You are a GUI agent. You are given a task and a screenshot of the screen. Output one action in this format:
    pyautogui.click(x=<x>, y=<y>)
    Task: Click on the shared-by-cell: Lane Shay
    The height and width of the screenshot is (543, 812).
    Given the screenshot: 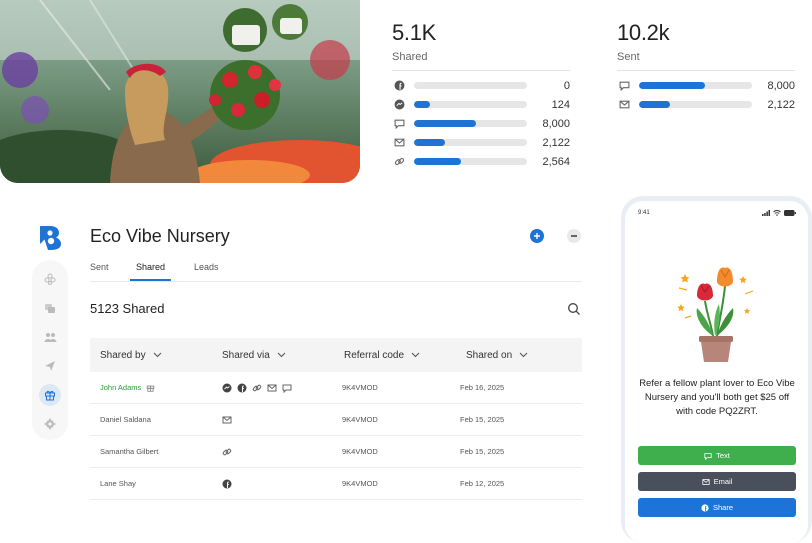 What is the action you would take?
    pyautogui.click(x=118, y=483)
    